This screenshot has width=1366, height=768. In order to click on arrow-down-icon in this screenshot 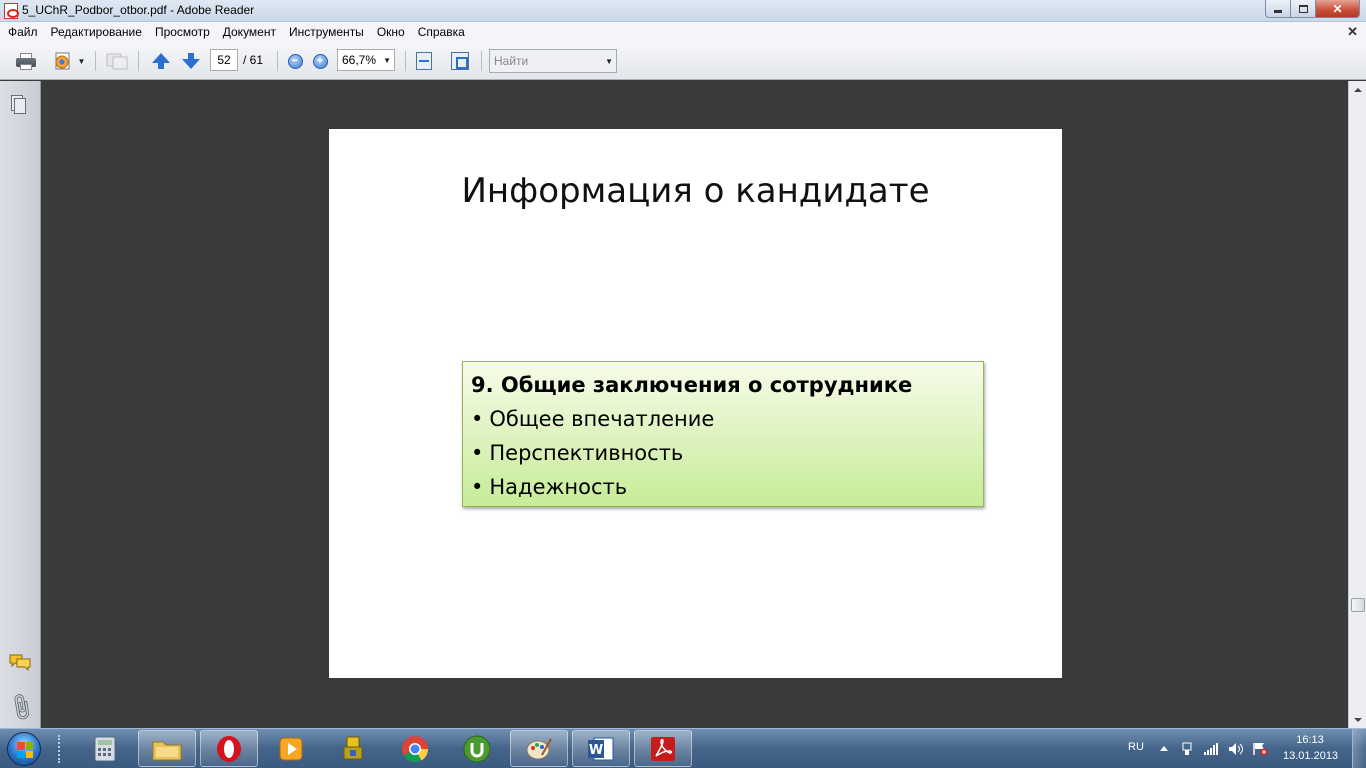, I will do `click(191, 61)`.